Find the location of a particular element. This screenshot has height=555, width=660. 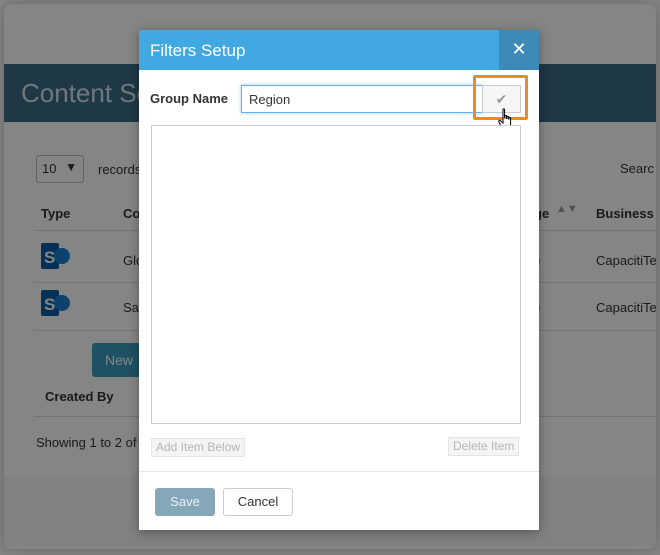

group-name-label: Group Name is located at coordinates (189, 98).